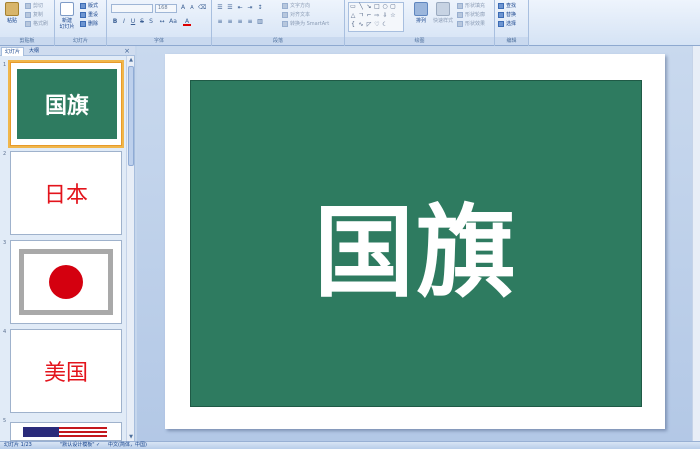 This screenshot has width=700, height=449. What do you see at coordinates (89, 14) in the screenshot?
I see `reset-button: 重设` at bounding box center [89, 14].